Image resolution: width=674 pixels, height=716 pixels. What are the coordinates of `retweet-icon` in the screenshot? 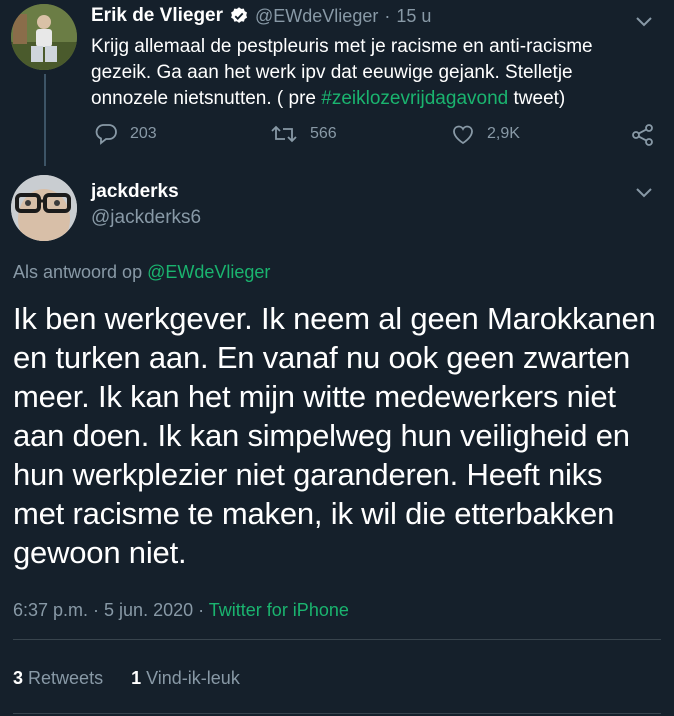 It's located at (284, 134).